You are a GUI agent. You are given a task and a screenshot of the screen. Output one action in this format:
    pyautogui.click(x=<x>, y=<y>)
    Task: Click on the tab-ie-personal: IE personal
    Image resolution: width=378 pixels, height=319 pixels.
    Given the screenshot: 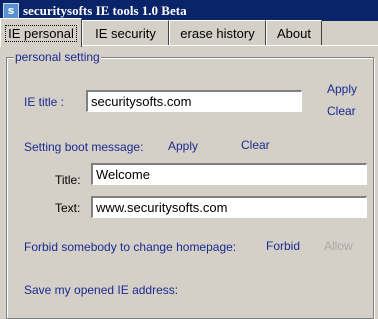 What is the action you would take?
    pyautogui.click(x=41, y=32)
    